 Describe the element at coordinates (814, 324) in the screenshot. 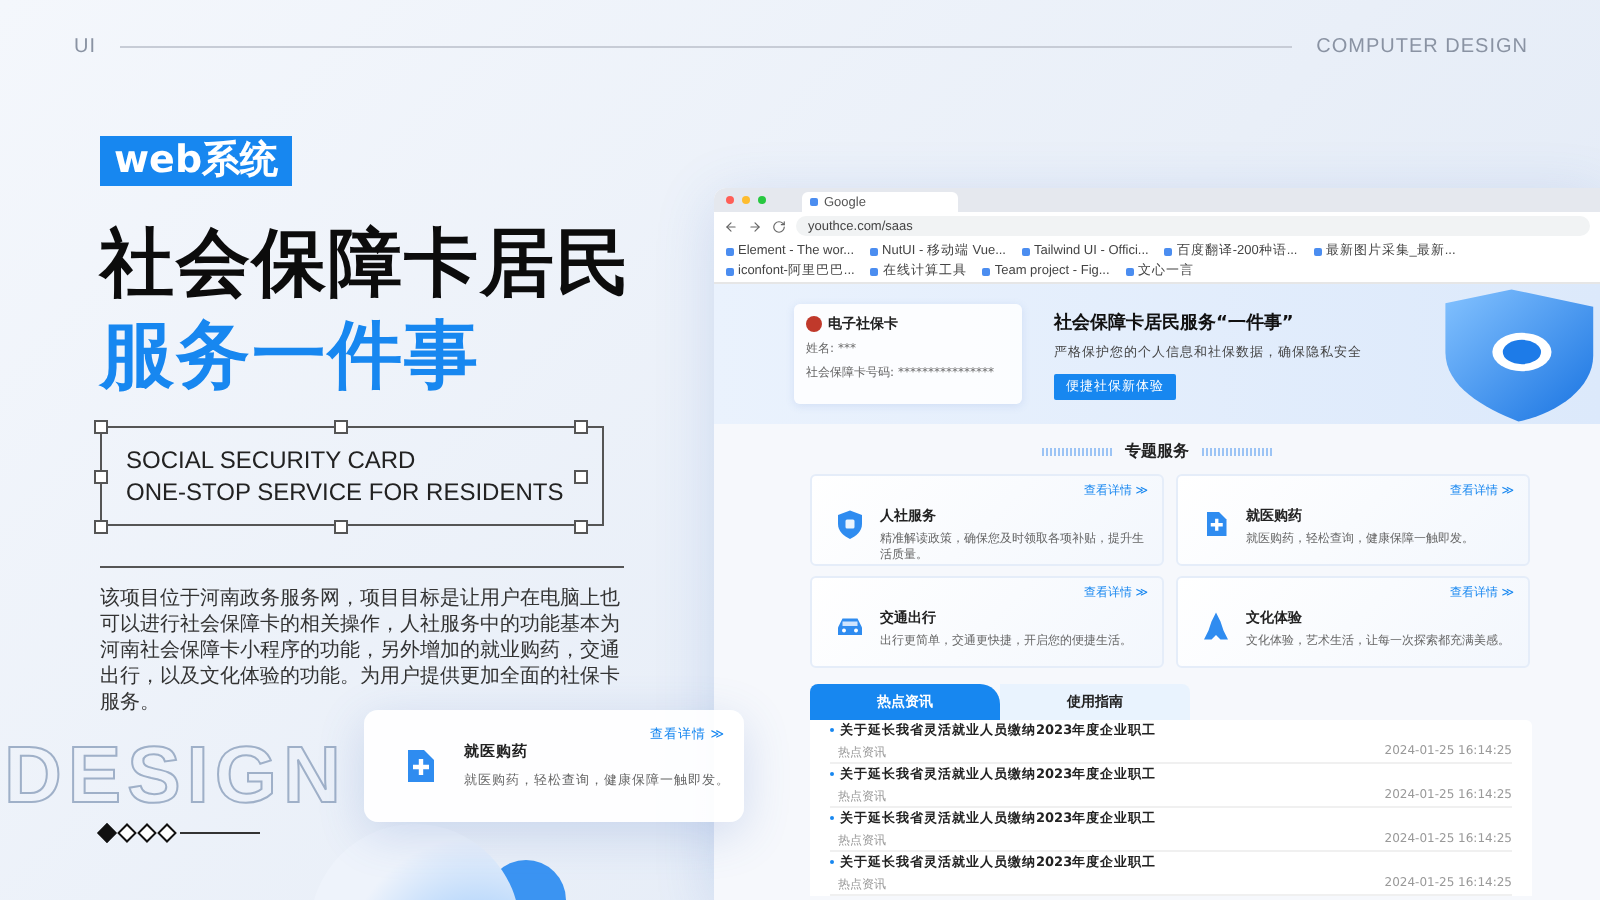

I see `emblem-icon` at that location.